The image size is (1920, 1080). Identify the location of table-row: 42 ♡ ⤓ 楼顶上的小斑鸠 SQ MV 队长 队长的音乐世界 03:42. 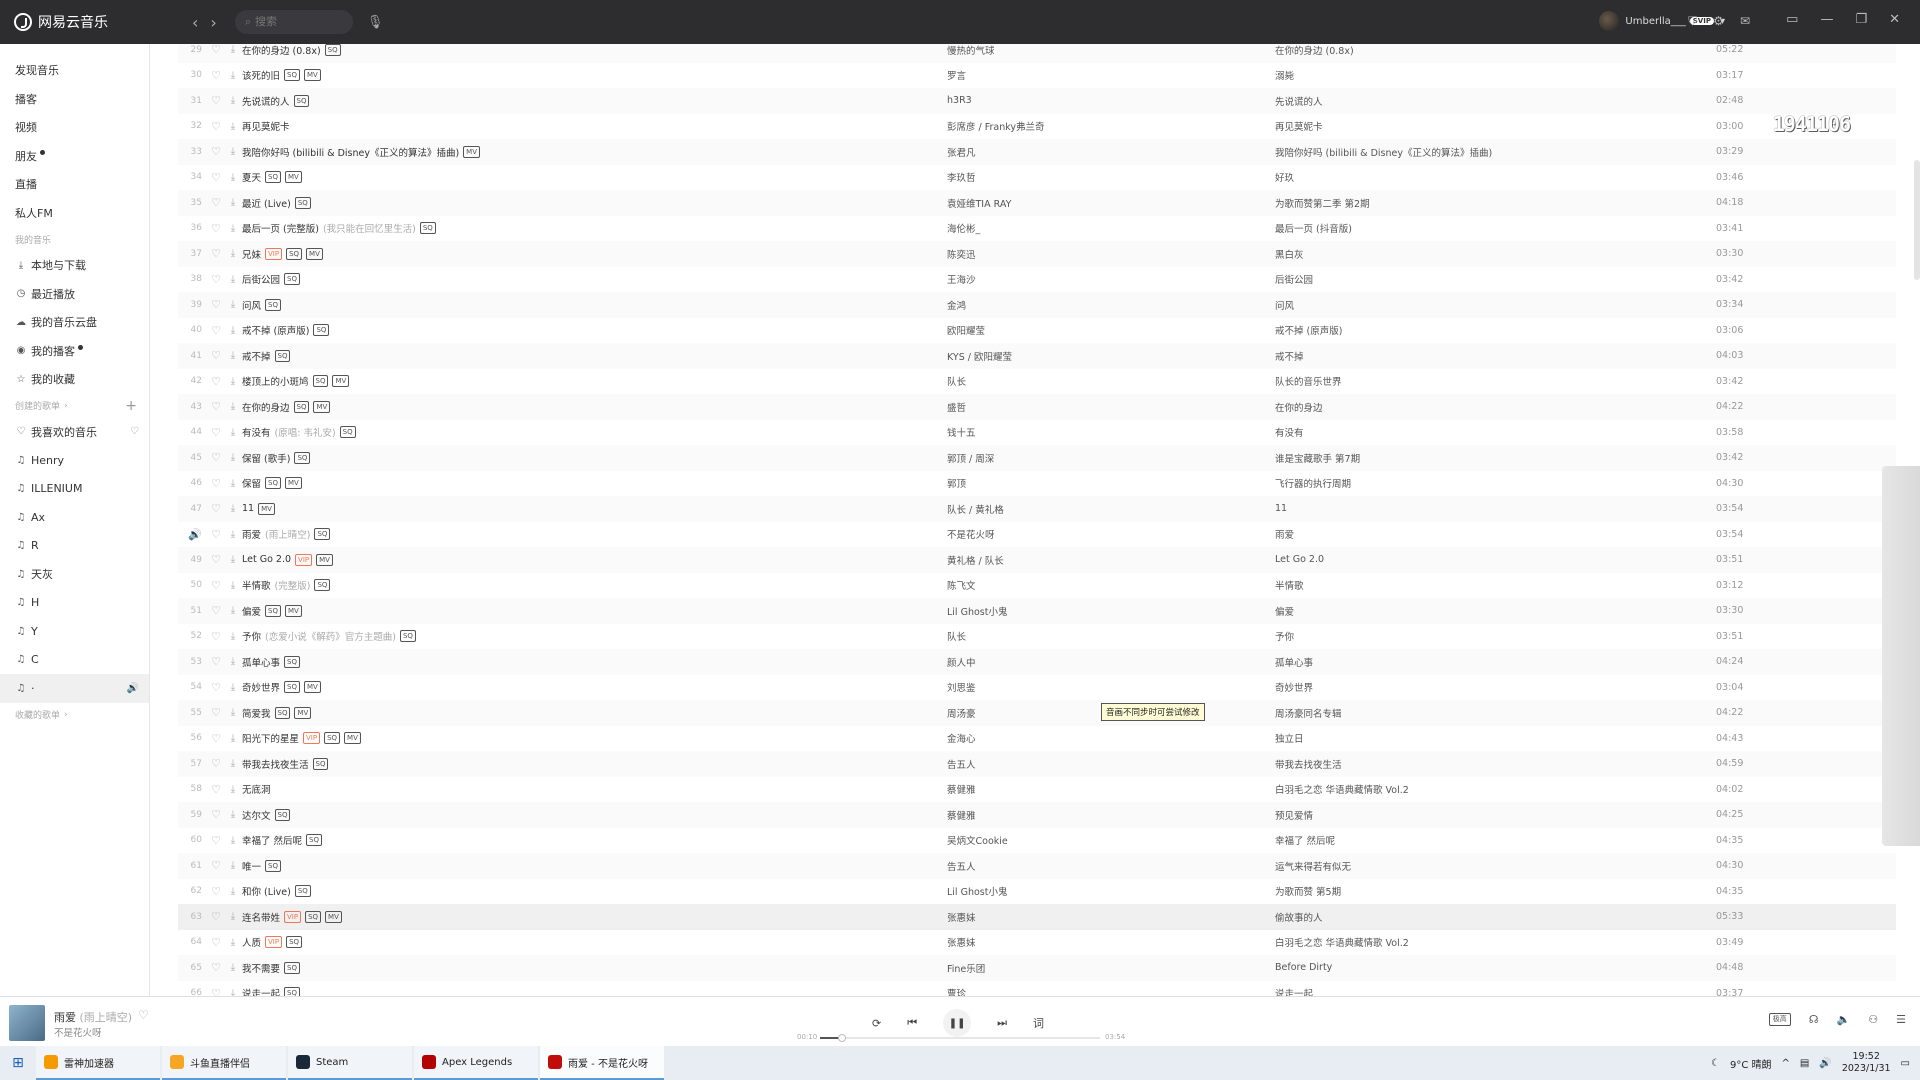
(1037, 382).